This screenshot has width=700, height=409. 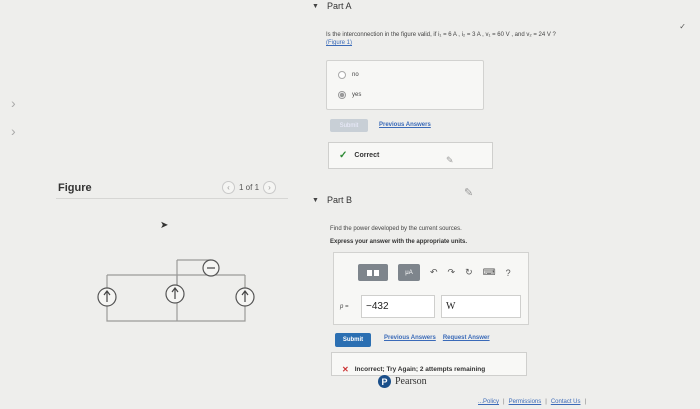 I want to click on radio-no, so click(x=342, y=75).